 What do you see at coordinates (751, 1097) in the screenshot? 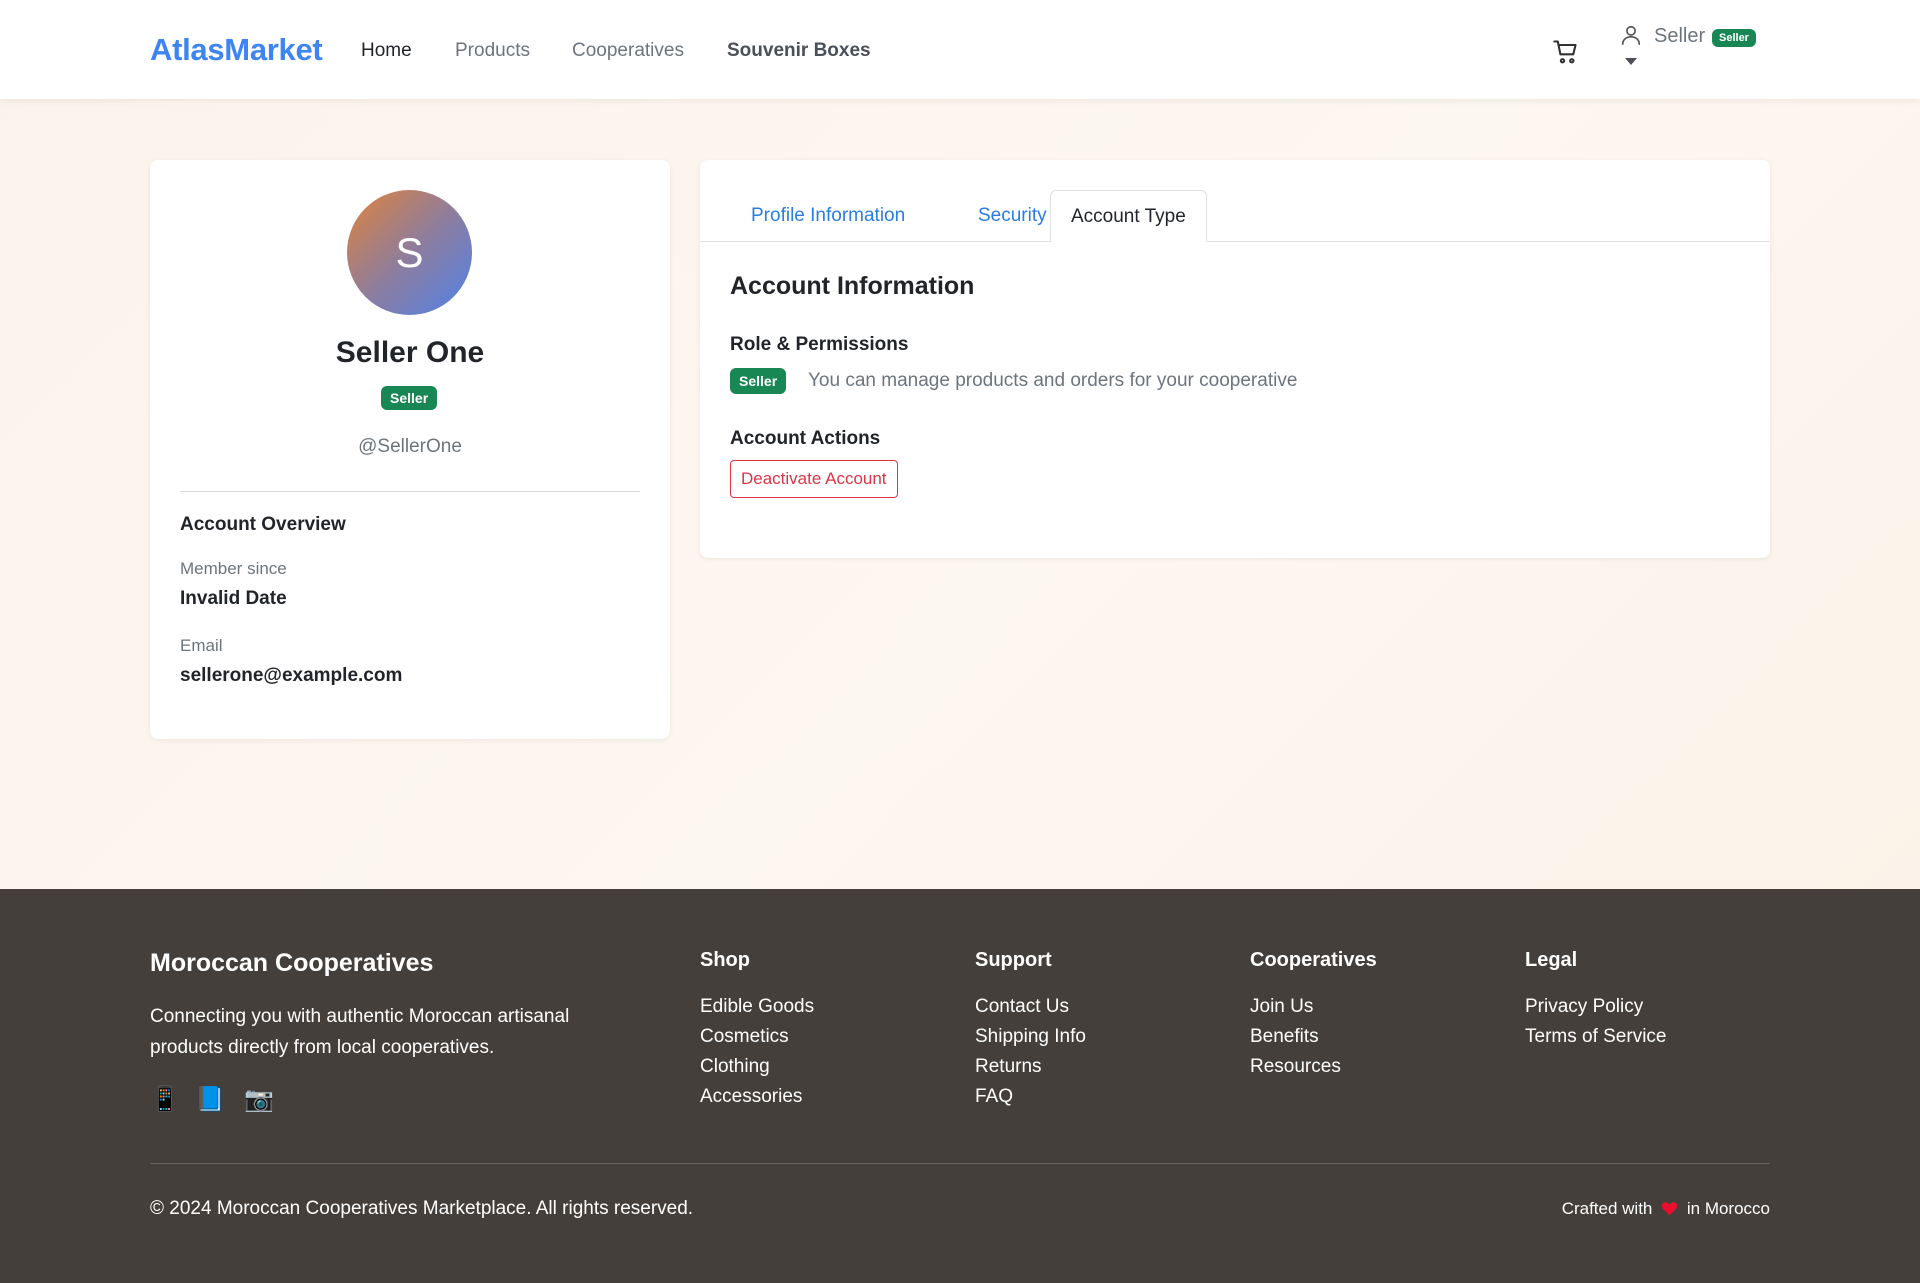
I see `footer-link-accessories: Accessories` at bounding box center [751, 1097].